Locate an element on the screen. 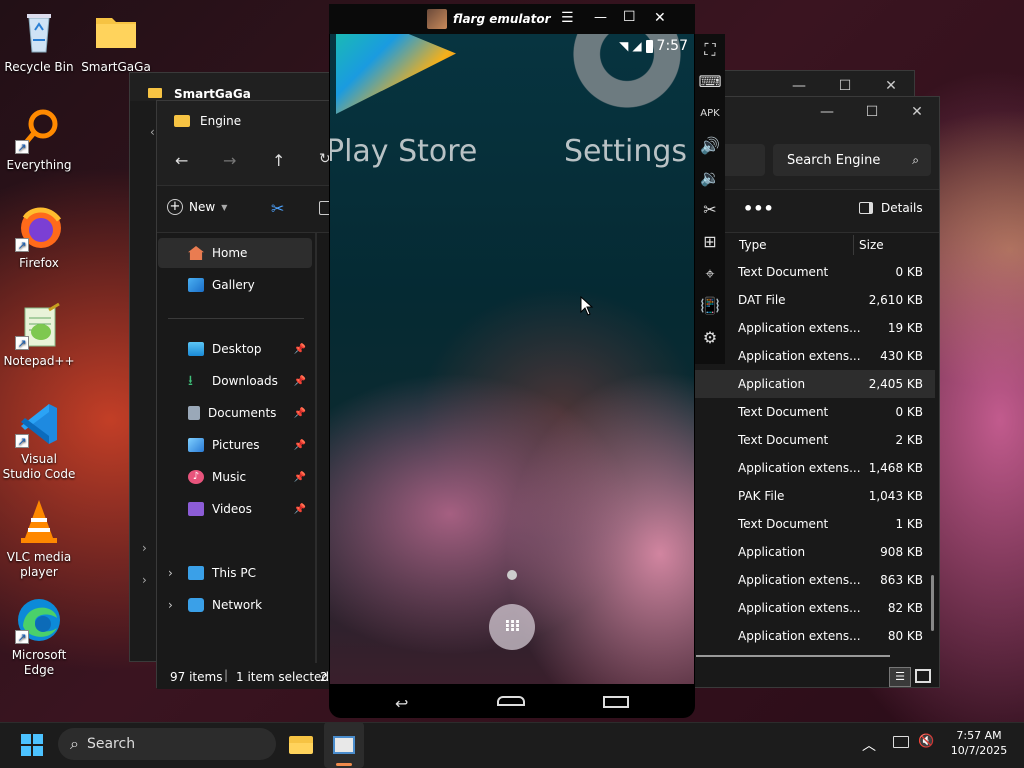 The width and height of the screenshot is (1024, 768). desktop-icon-everything: ↗ Everything is located at coordinates (39, 139).